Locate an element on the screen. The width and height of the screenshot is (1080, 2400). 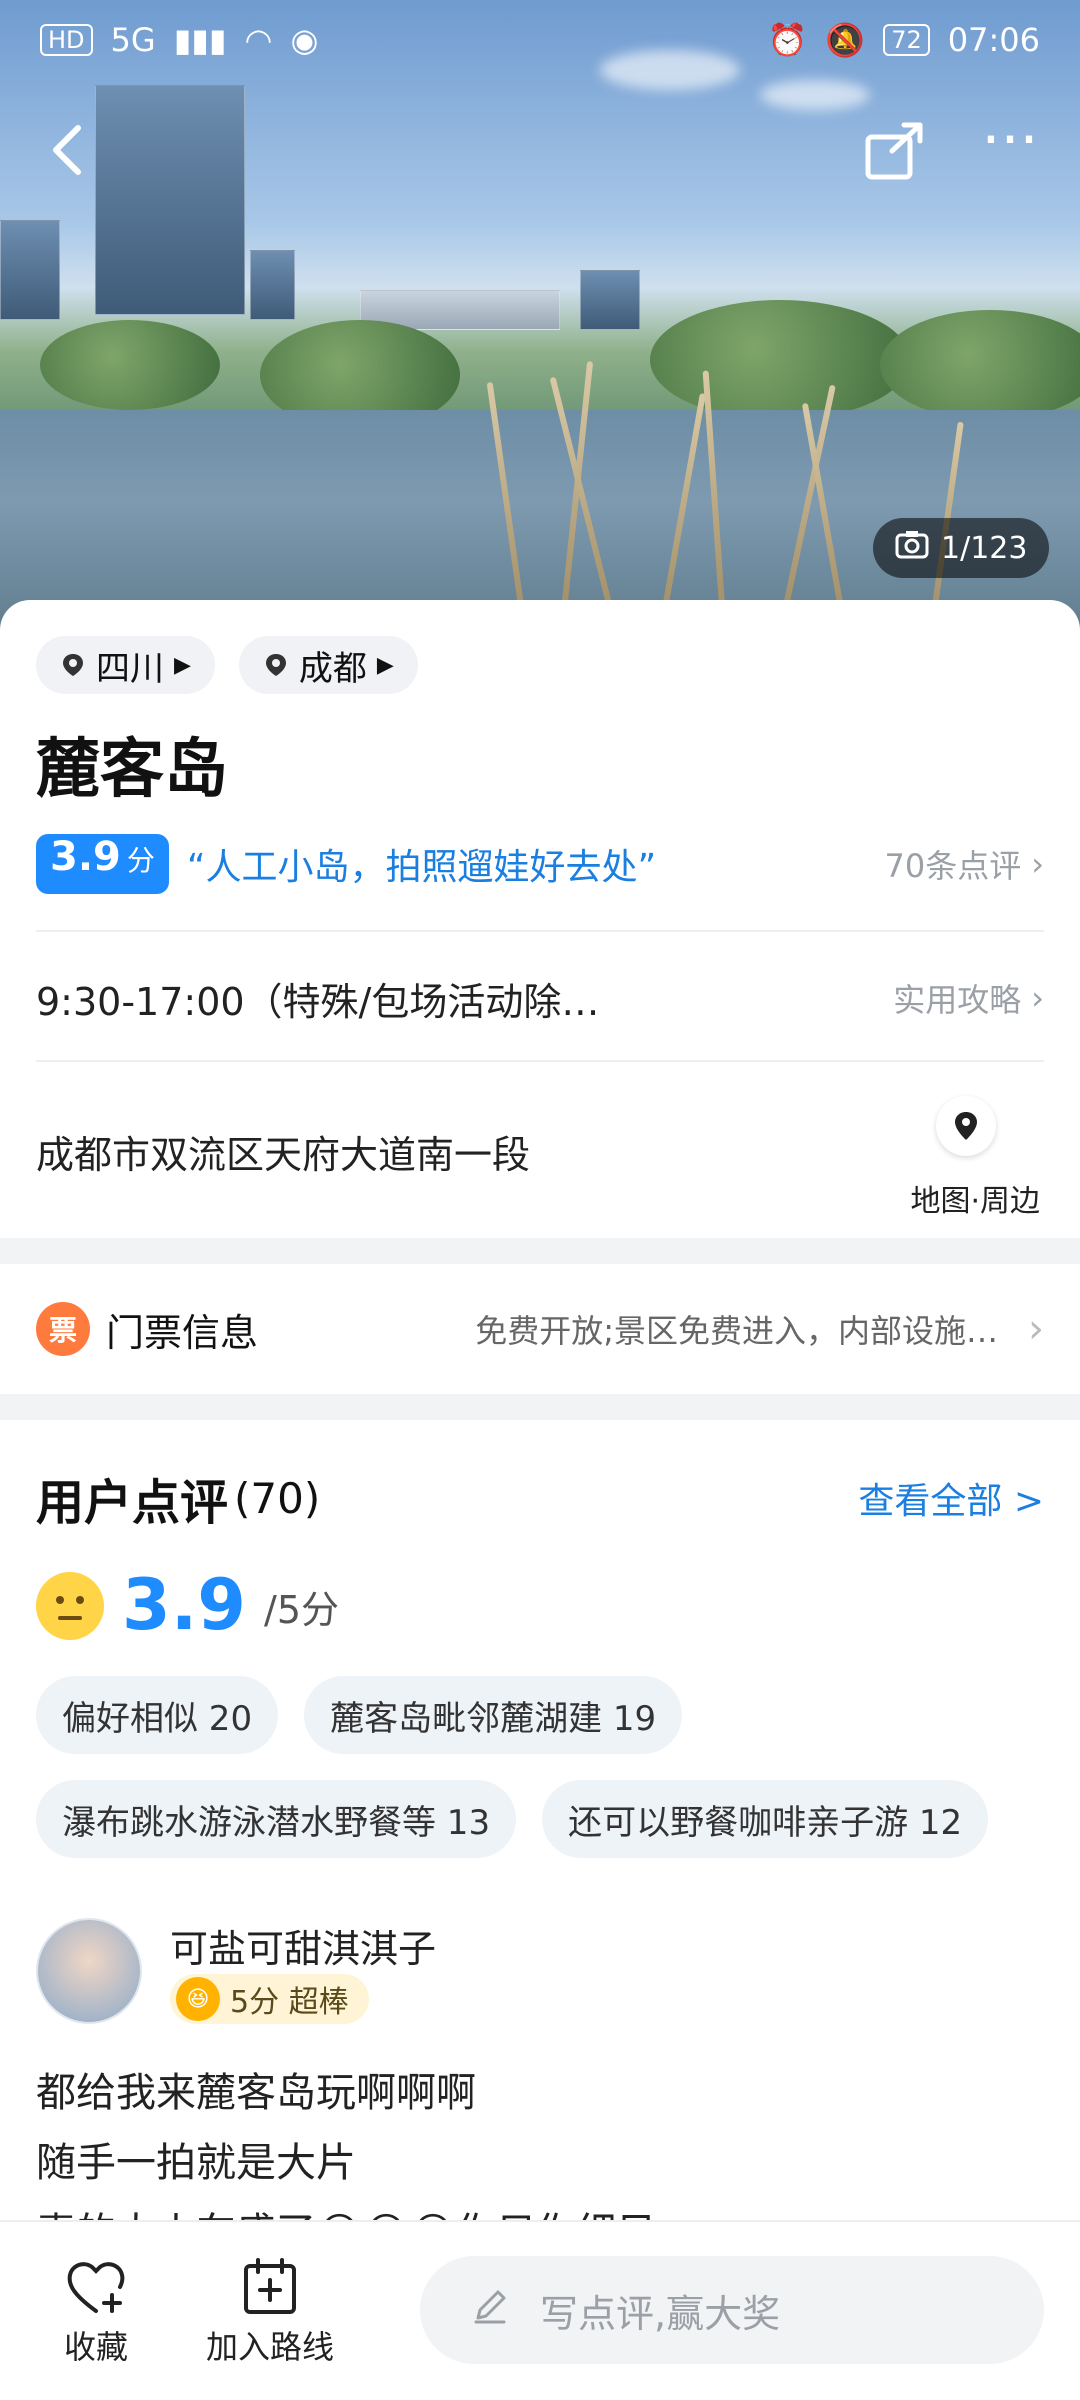
review-tag: 偏好相似 20 is located at coordinates (157, 1715).